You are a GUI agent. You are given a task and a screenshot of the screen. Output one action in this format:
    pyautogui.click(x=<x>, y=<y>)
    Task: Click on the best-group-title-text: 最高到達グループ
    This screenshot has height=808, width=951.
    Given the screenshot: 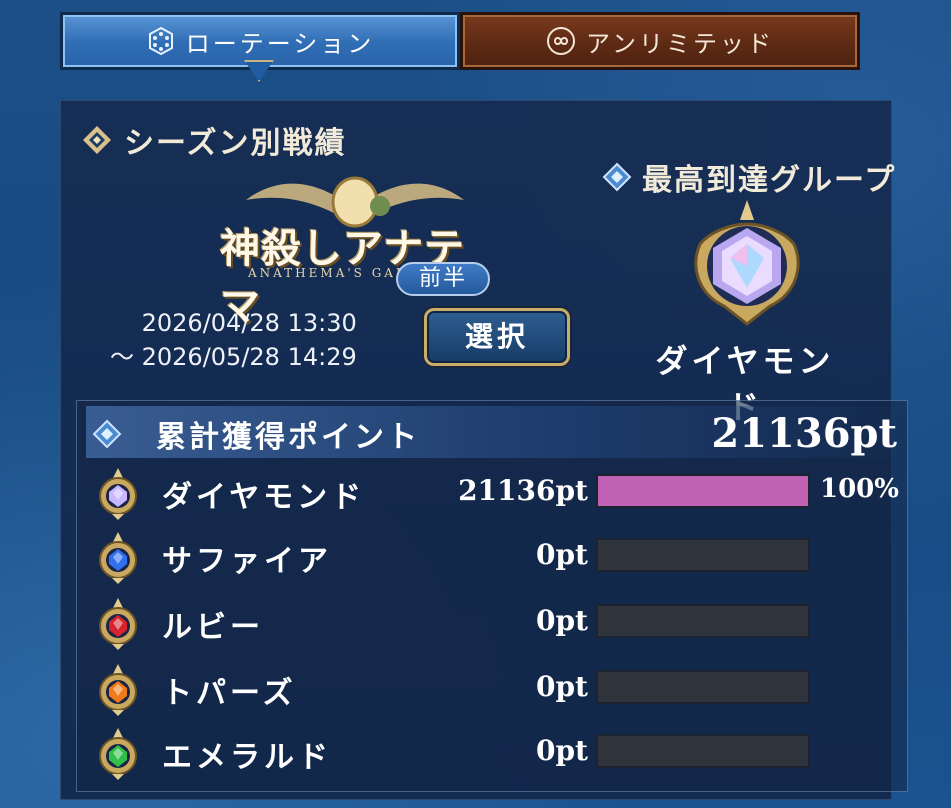 What is the action you would take?
    pyautogui.click(x=769, y=180)
    